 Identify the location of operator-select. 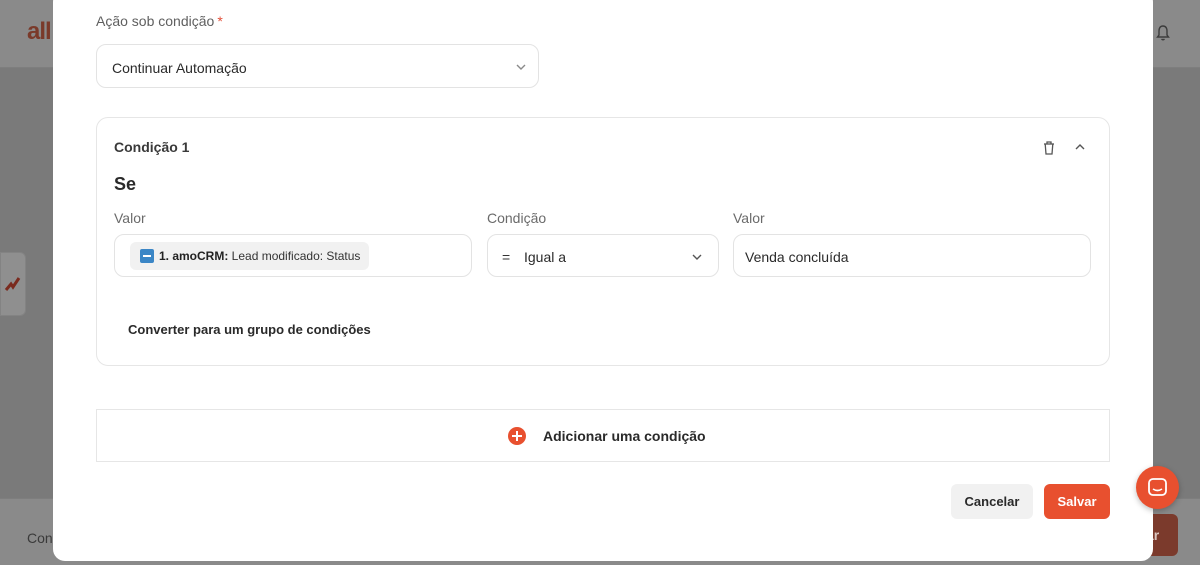
(603, 255).